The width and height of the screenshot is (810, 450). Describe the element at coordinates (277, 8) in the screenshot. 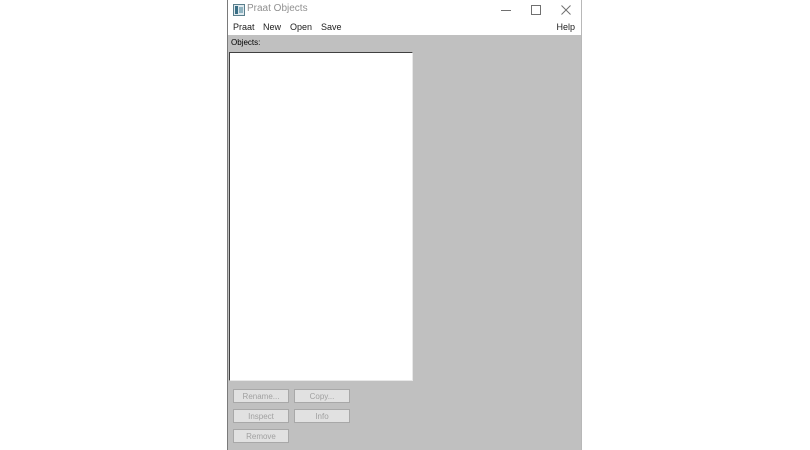

I see `window-title: Praat Objects` at that location.